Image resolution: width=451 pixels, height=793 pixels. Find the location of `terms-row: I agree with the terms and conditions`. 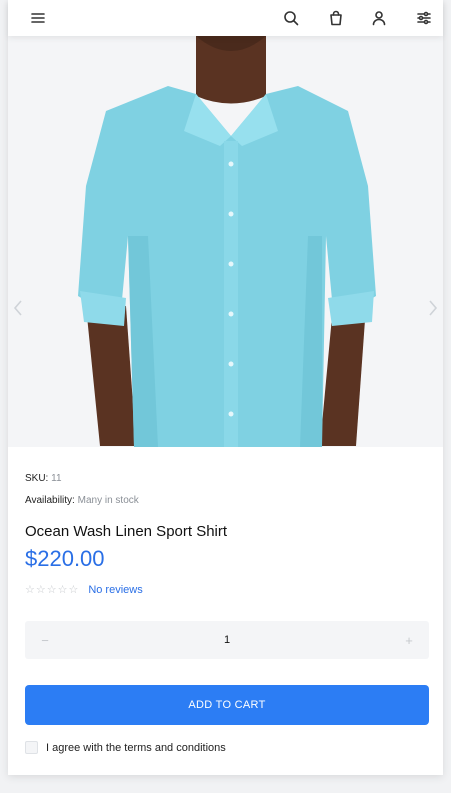

terms-row: I agree with the terms and conditions is located at coordinates (125, 747).